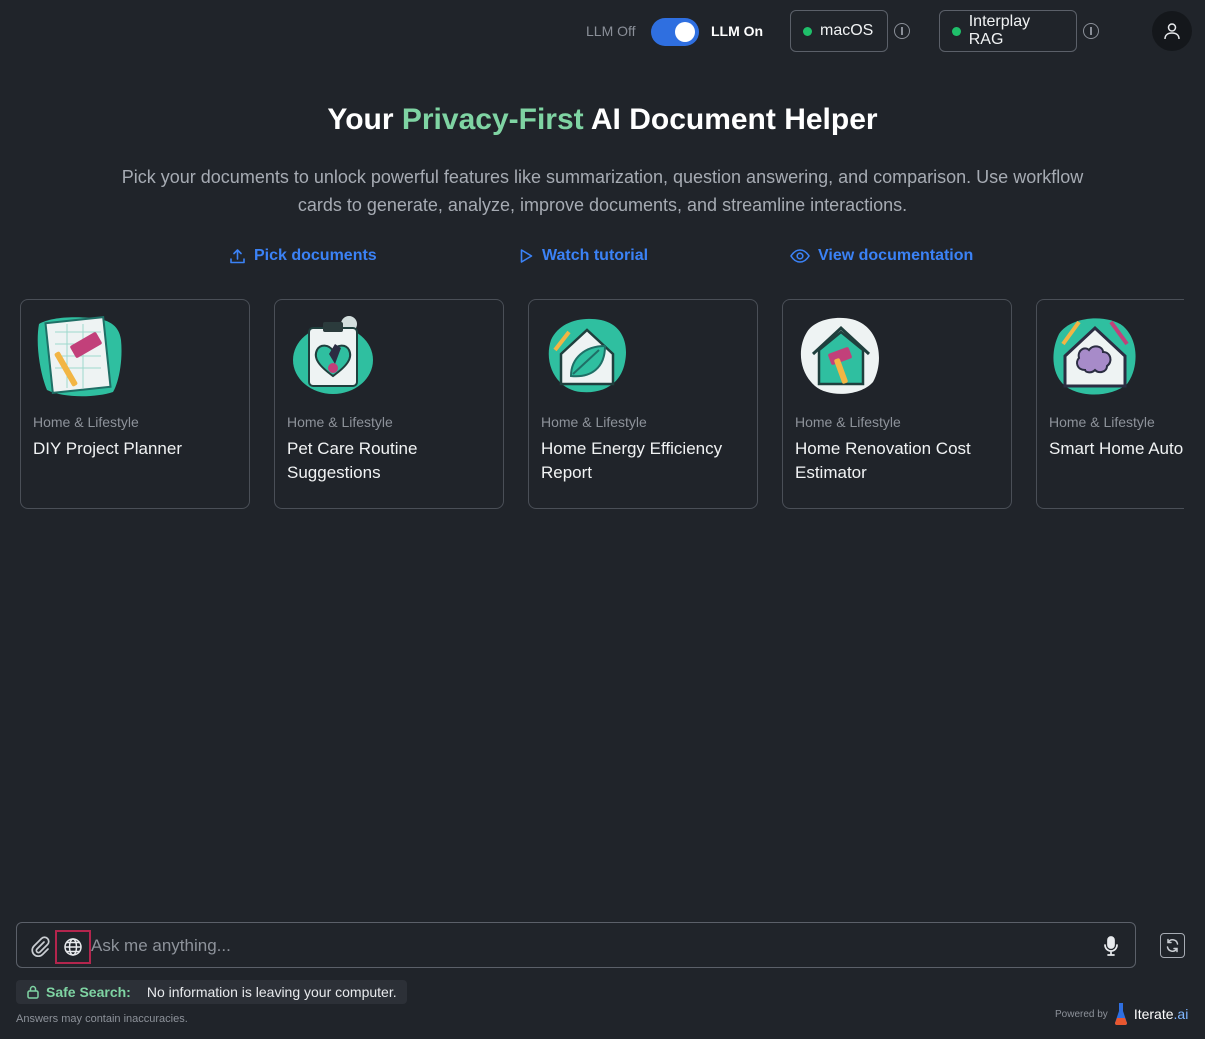 This screenshot has height=1039, width=1205. Describe the element at coordinates (333, 355) in the screenshot. I see `pet-heart-clipboard-icon` at that location.